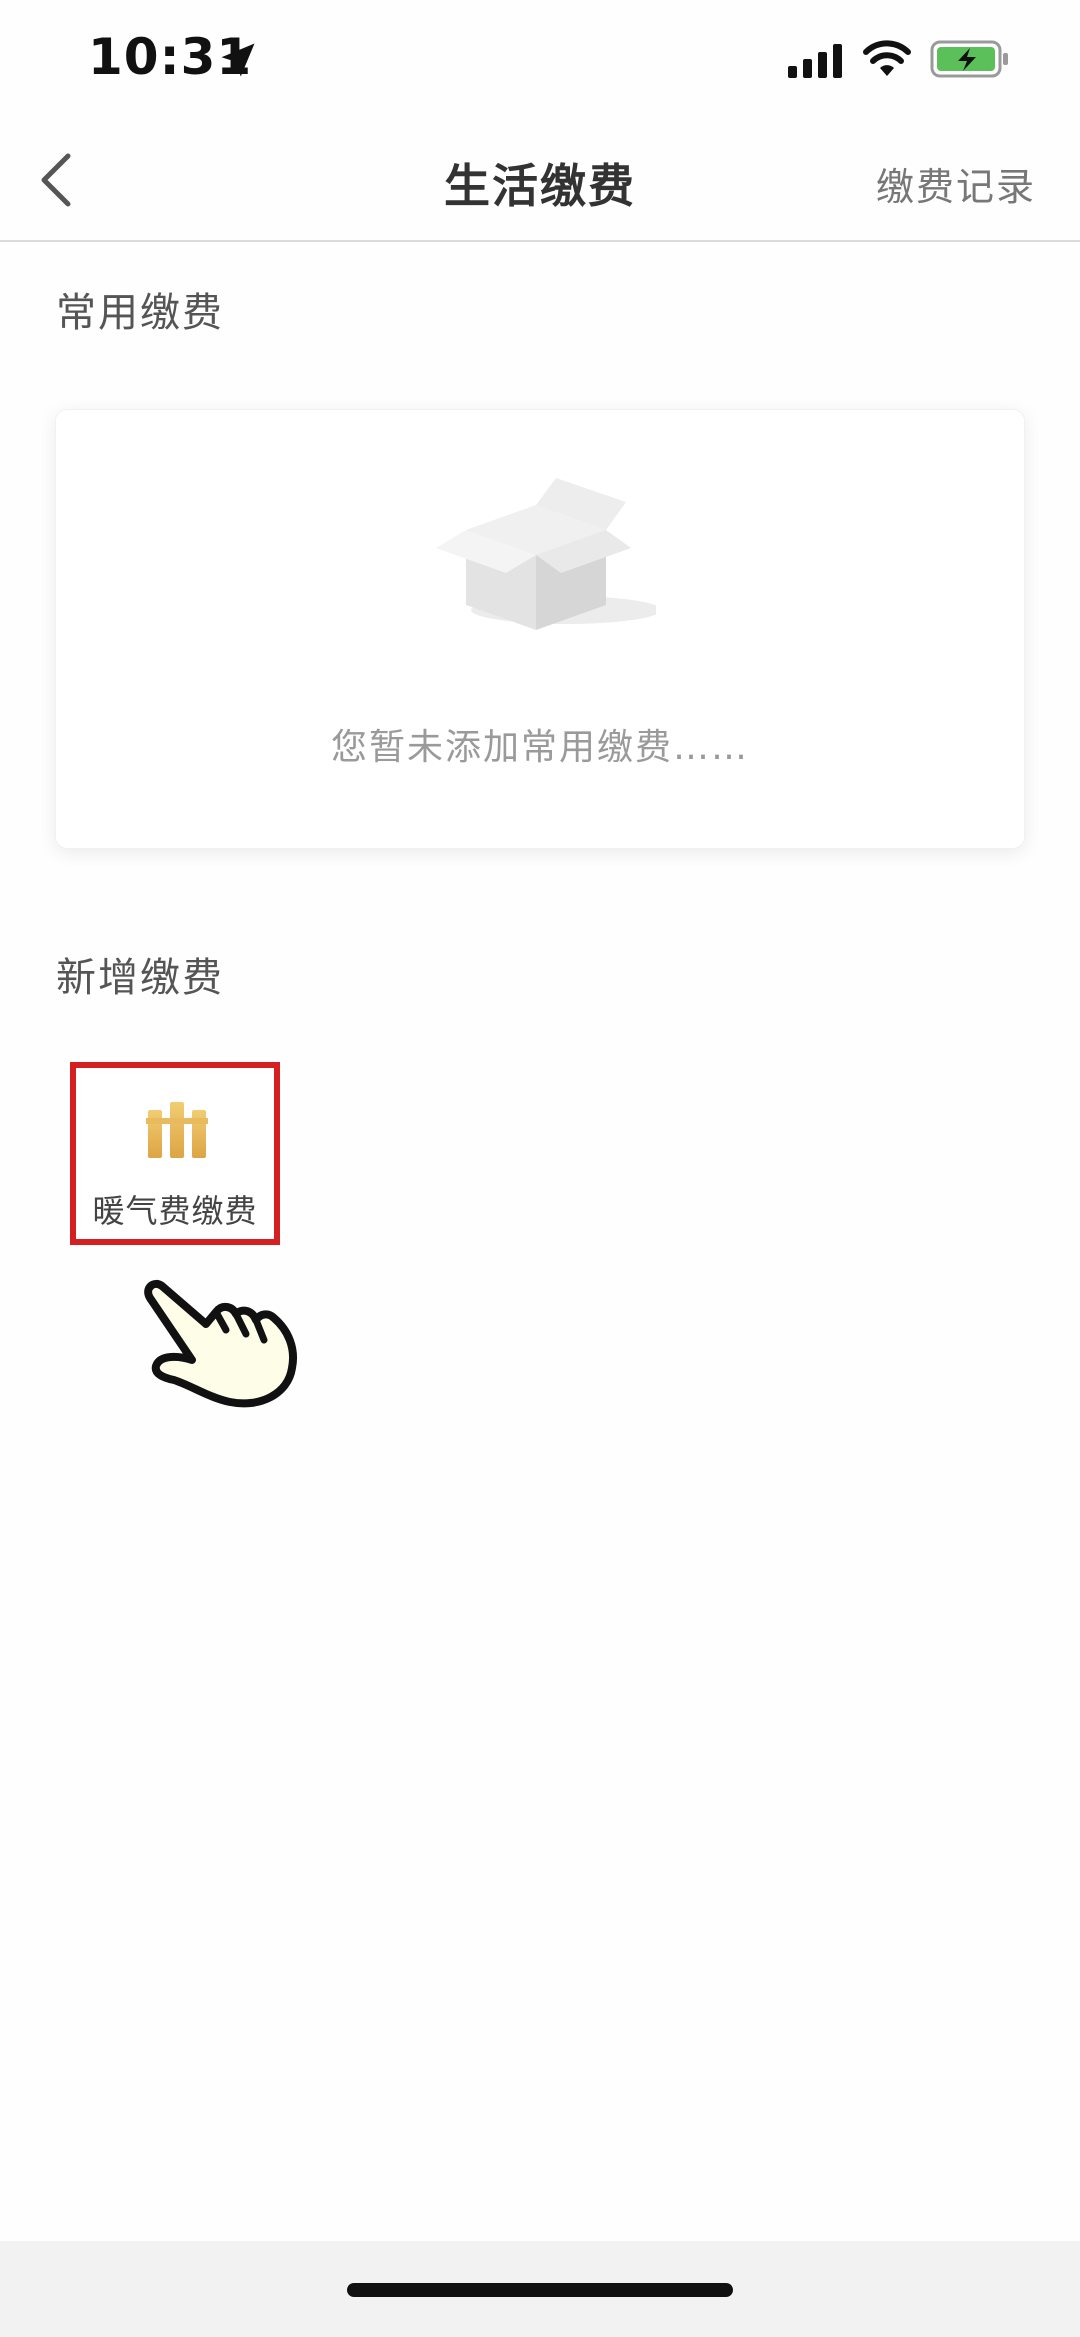 The image size is (1080, 2337). I want to click on home-indicator-area, so click(540, 2289).